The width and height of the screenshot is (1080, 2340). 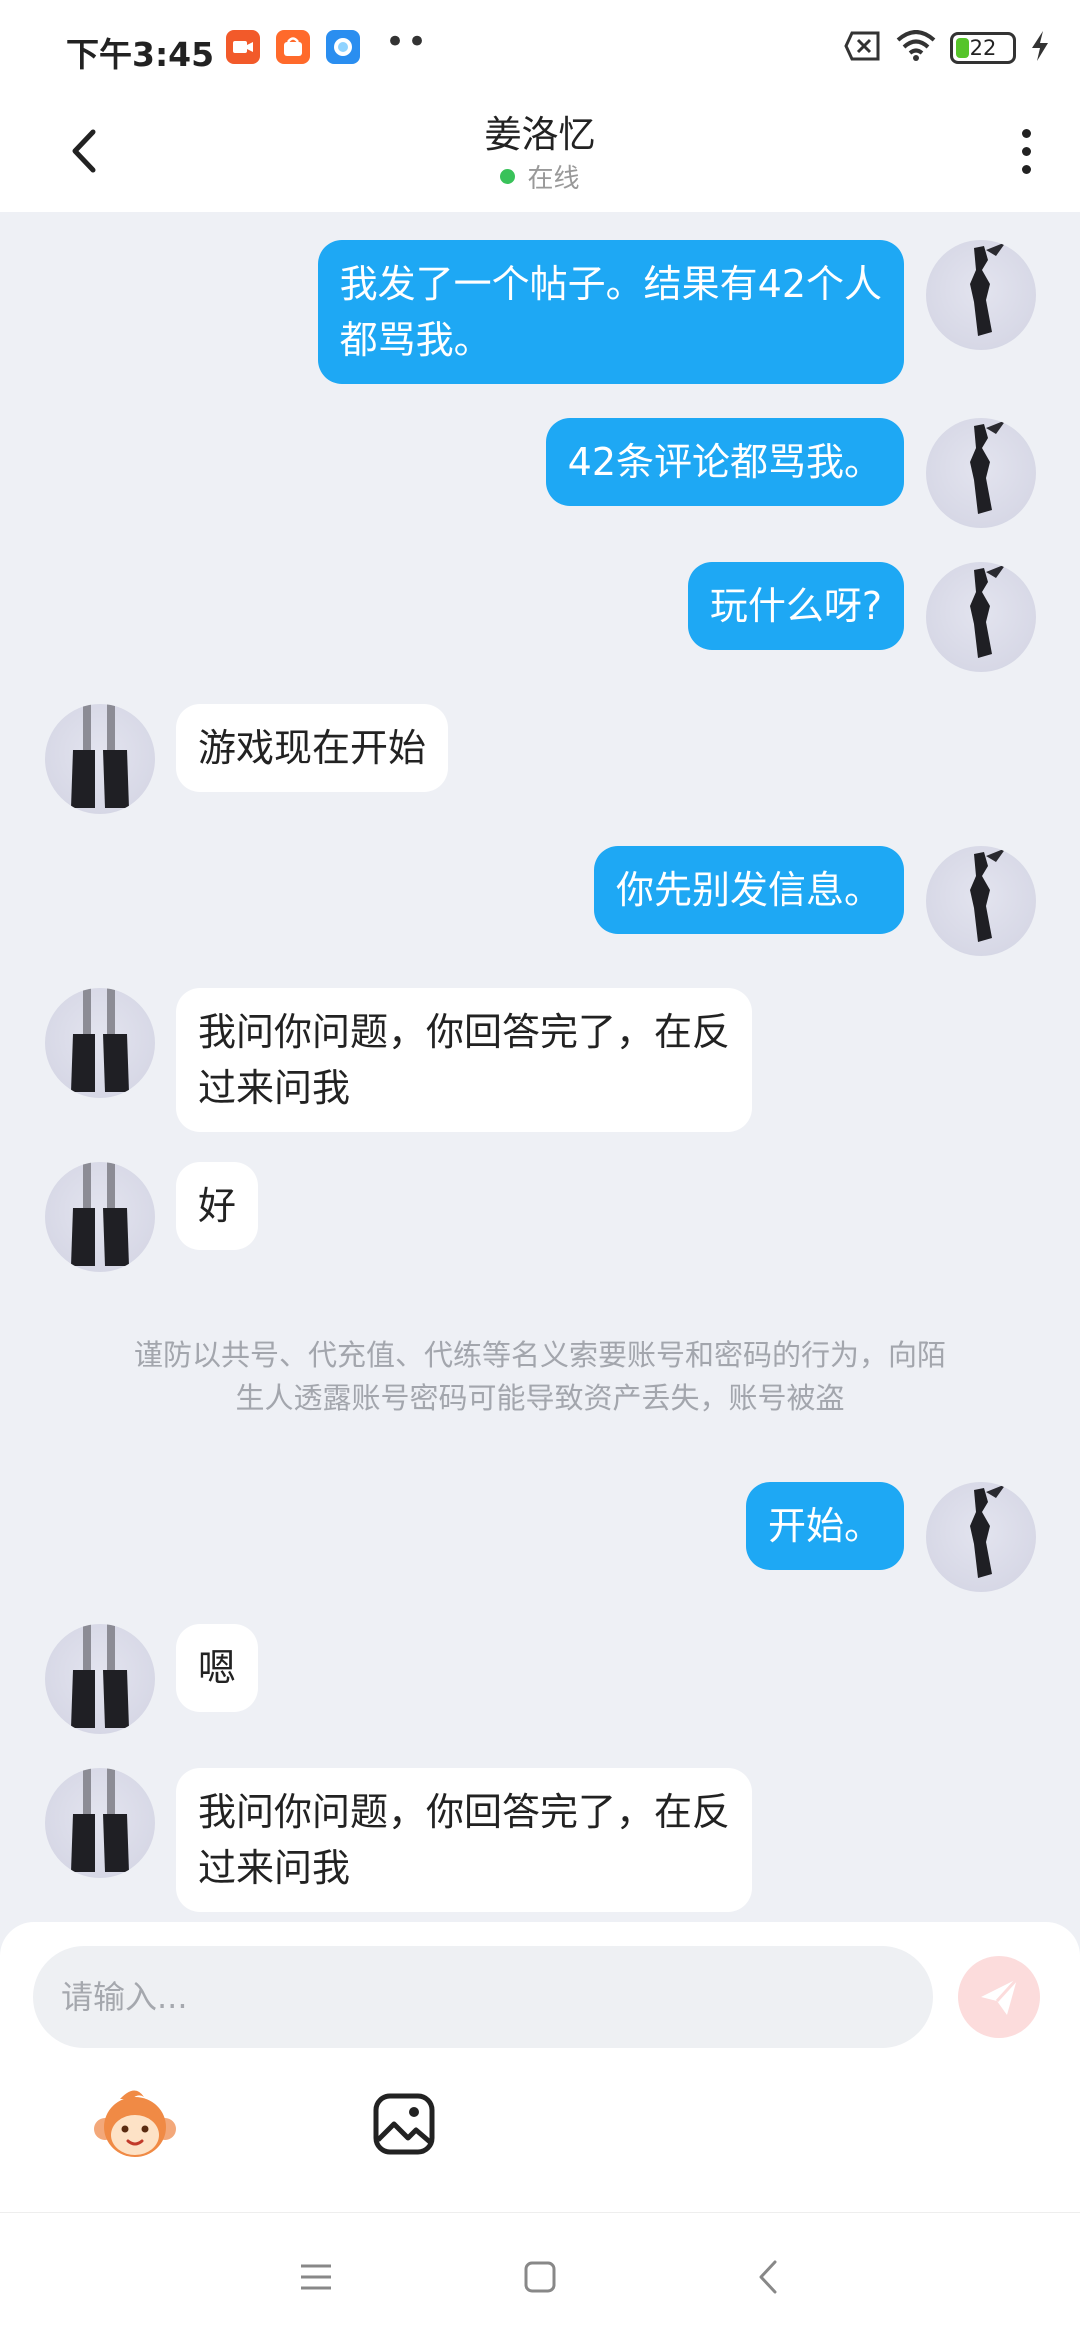 I want to click on recent-apps-button, so click(x=316, y=2277).